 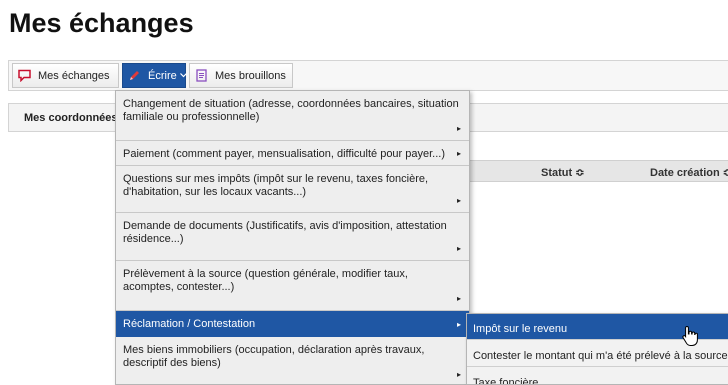 I want to click on menu-item-label: Réclamation / Contestation, so click(x=189, y=324).